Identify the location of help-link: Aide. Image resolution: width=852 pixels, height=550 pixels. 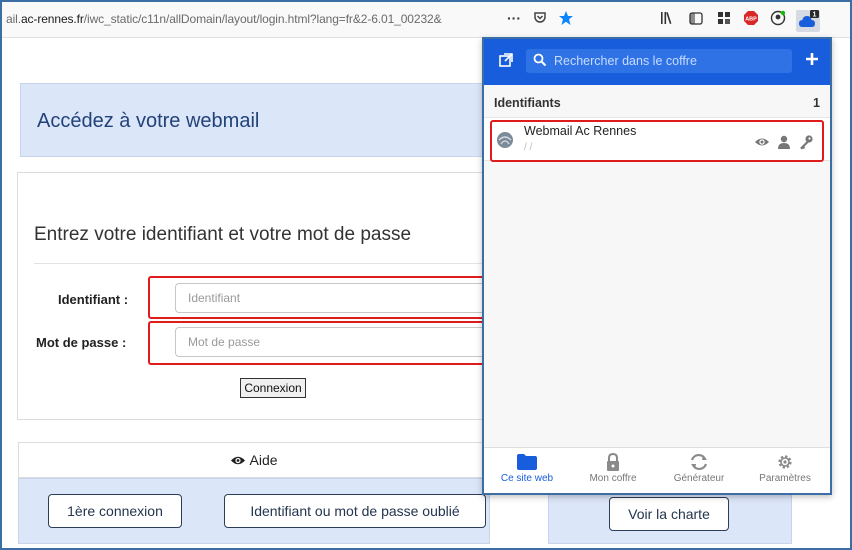
(254, 460).